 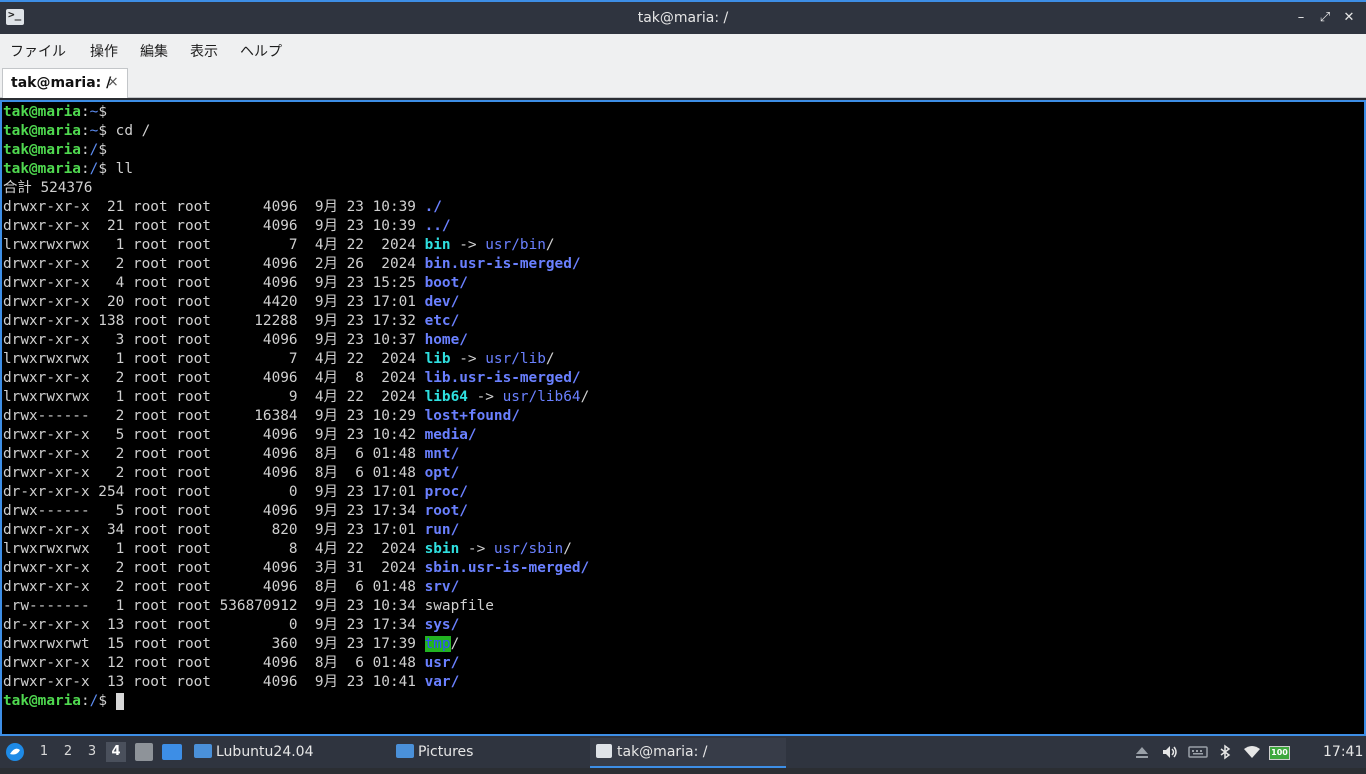 I want to click on listing-info: drwxr-xr-x 5 root root 4096 9月 23 10:42, so click(x=214, y=435).